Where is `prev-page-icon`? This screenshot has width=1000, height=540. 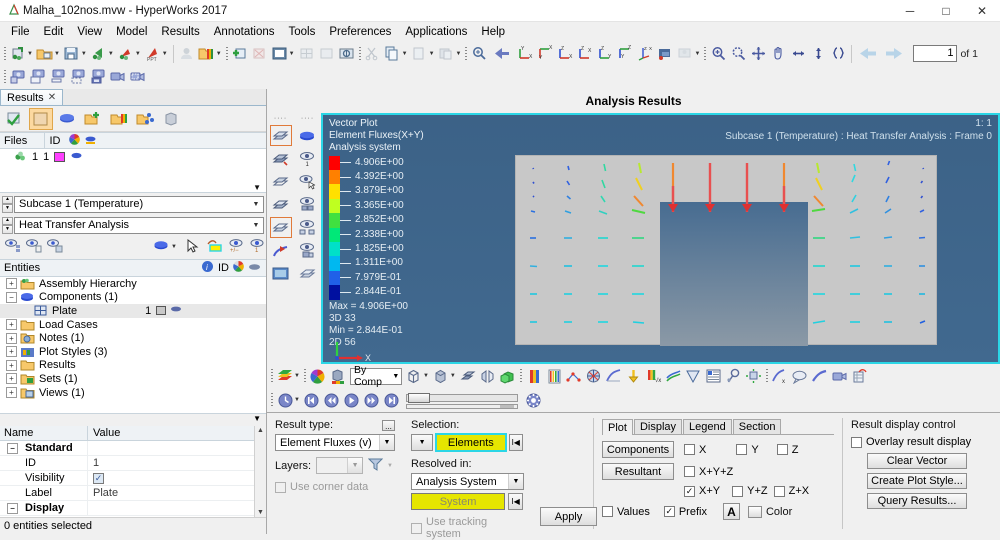
prev-page-icon is located at coordinates (868, 54).